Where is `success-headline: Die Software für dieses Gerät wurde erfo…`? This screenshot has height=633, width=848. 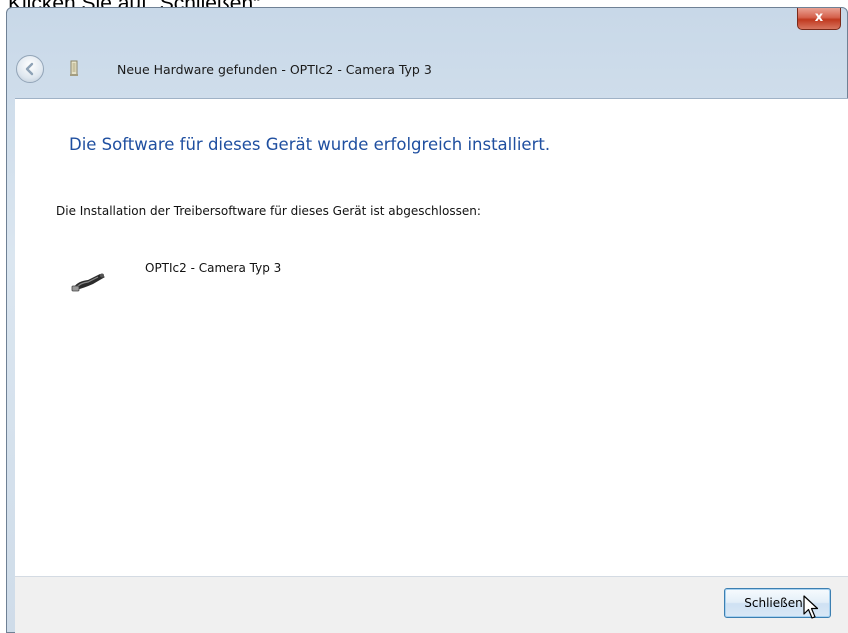
success-headline: Die Software für dieses Gerät wurde erfo… is located at coordinates (310, 144).